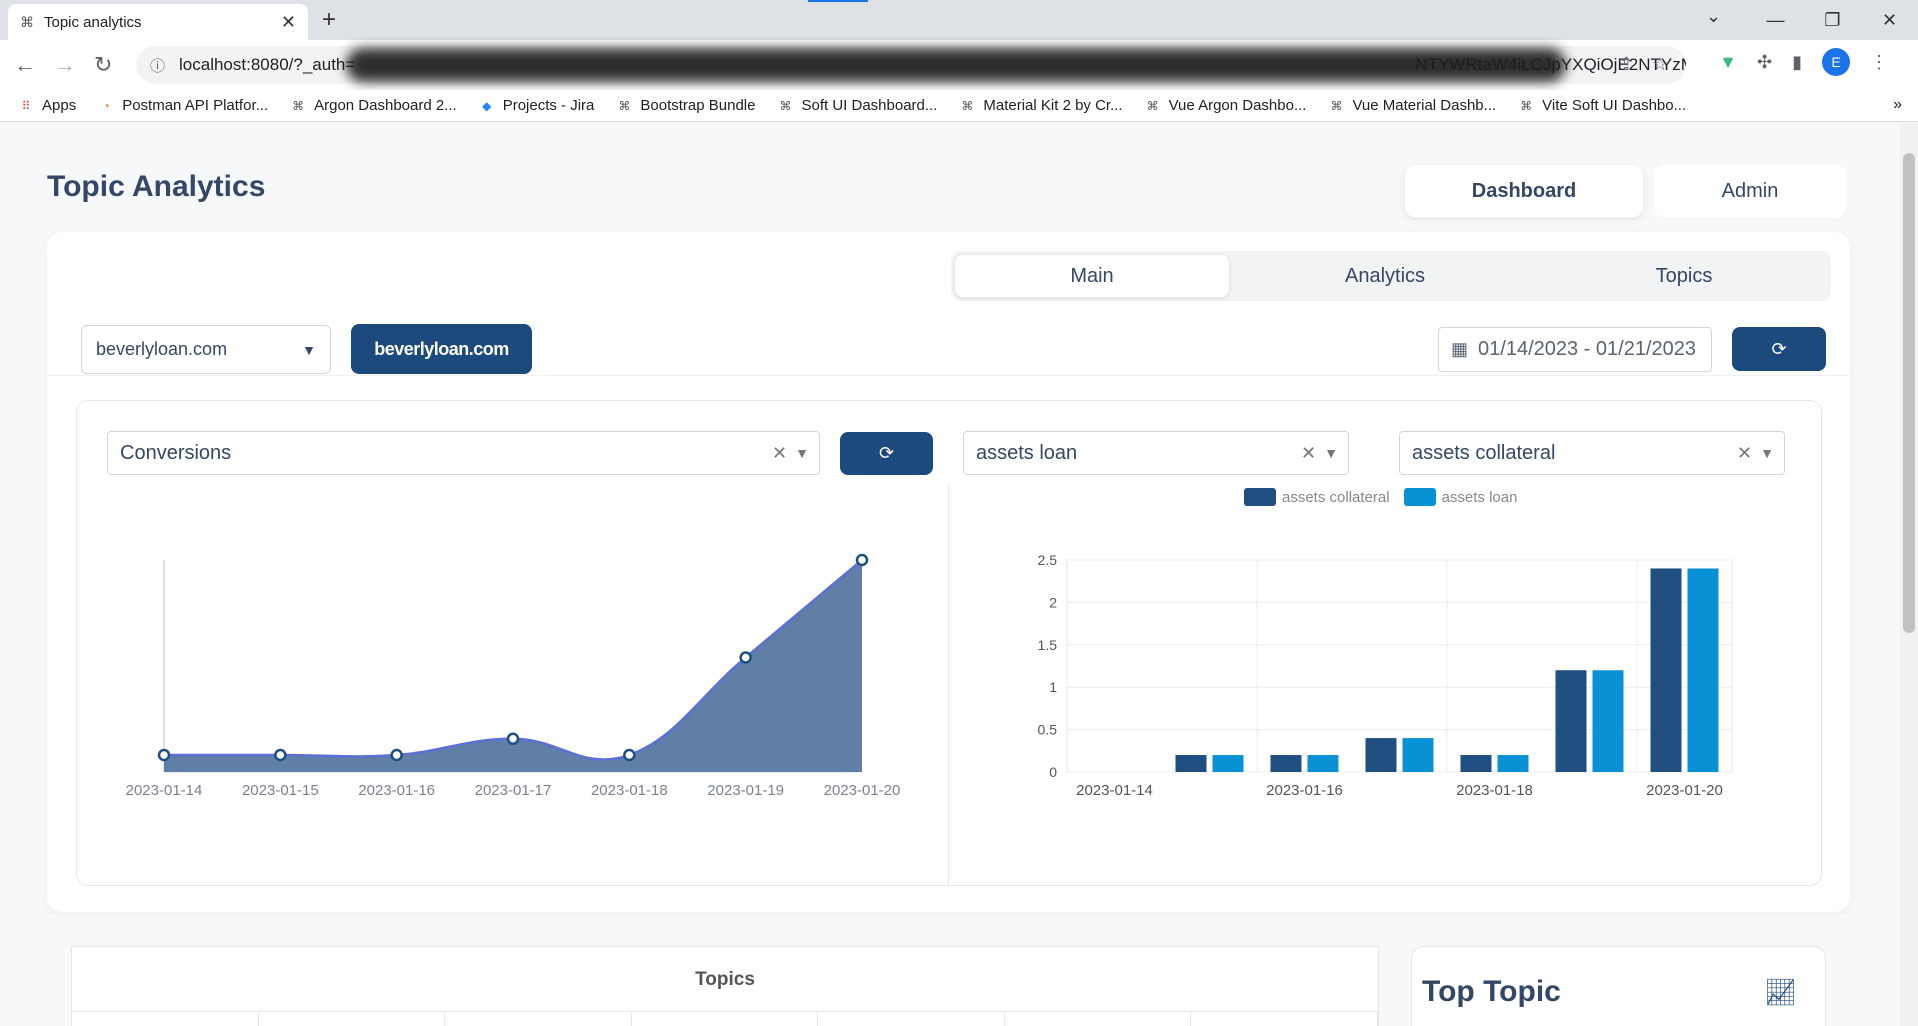 The width and height of the screenshot is (1918, 1026). I want to click on topics-table-panel: Topics, so click(725, 986).